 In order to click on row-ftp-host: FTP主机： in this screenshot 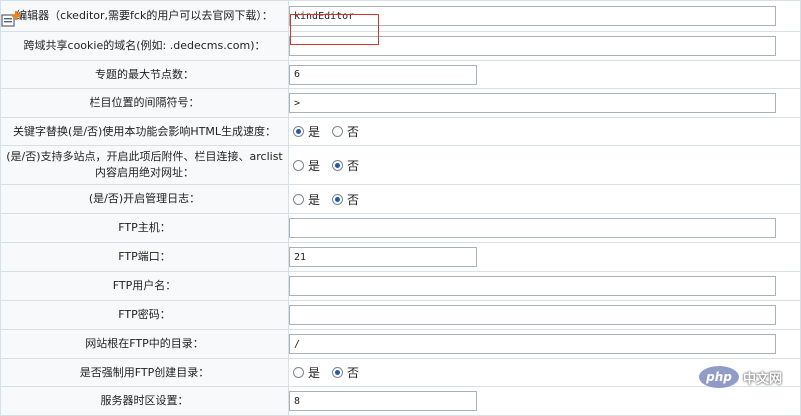, I will do `click(400, 228)`.